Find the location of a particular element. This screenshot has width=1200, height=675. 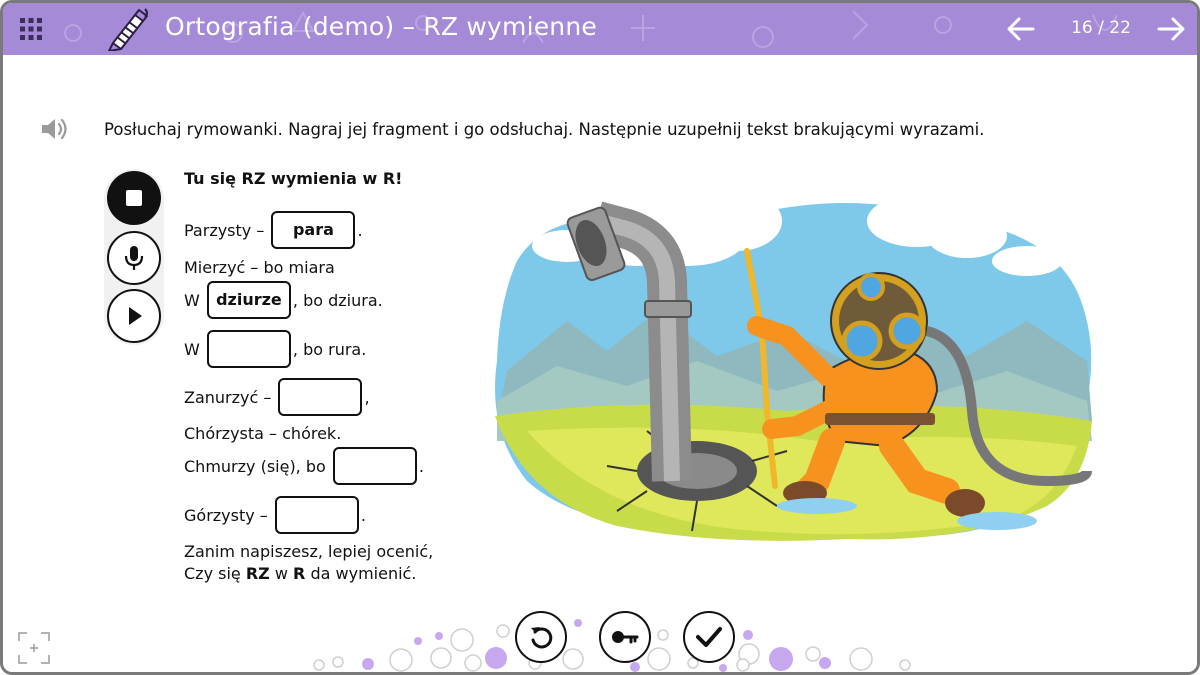

page-counter: 16 / 22 is located at coordinates (1101, 28).